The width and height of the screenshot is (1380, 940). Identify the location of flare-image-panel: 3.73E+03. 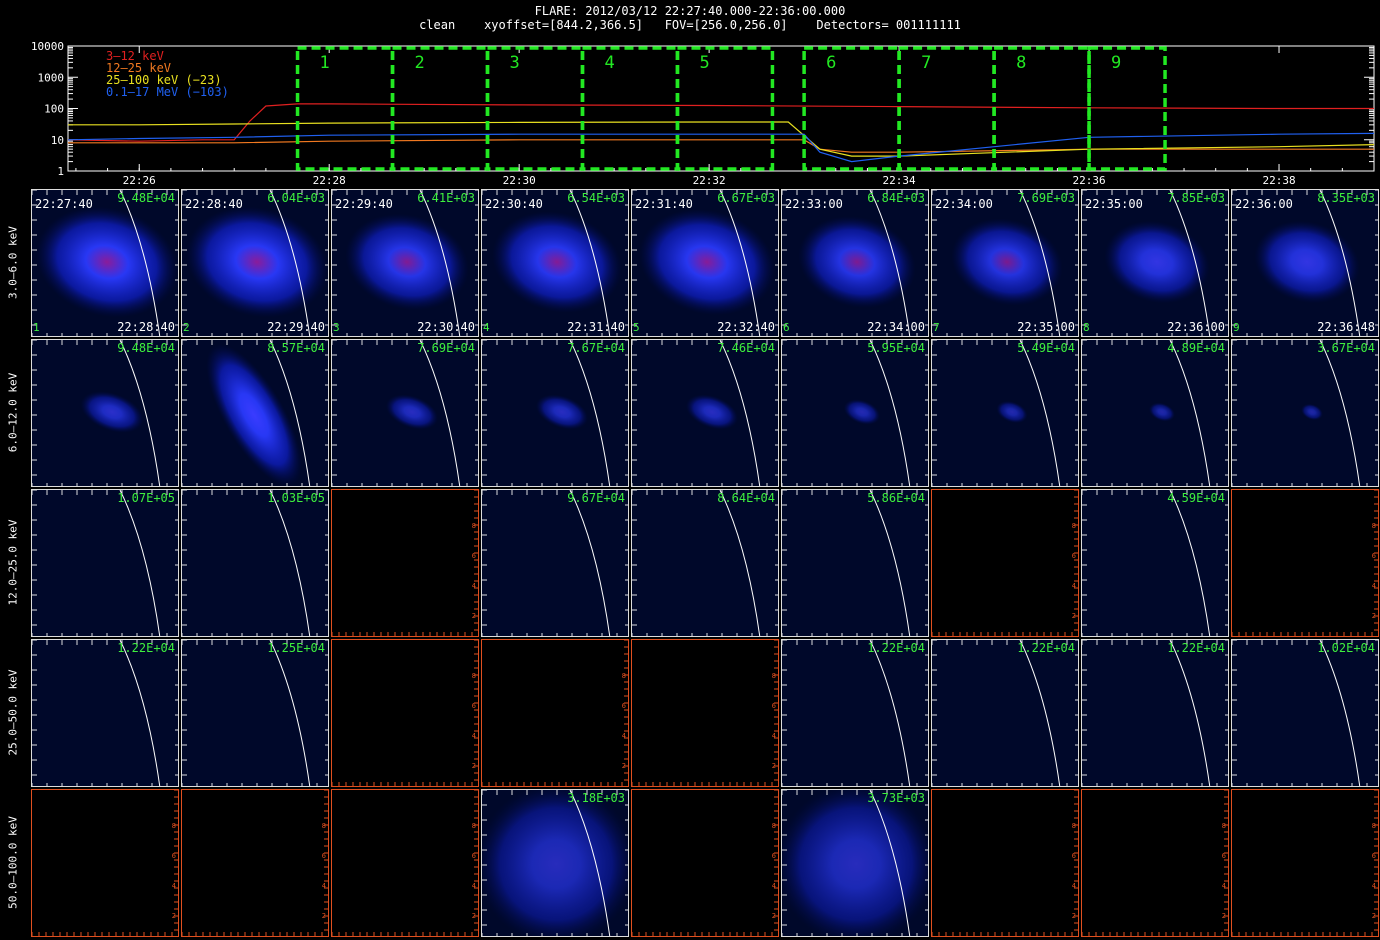
(855, 863).